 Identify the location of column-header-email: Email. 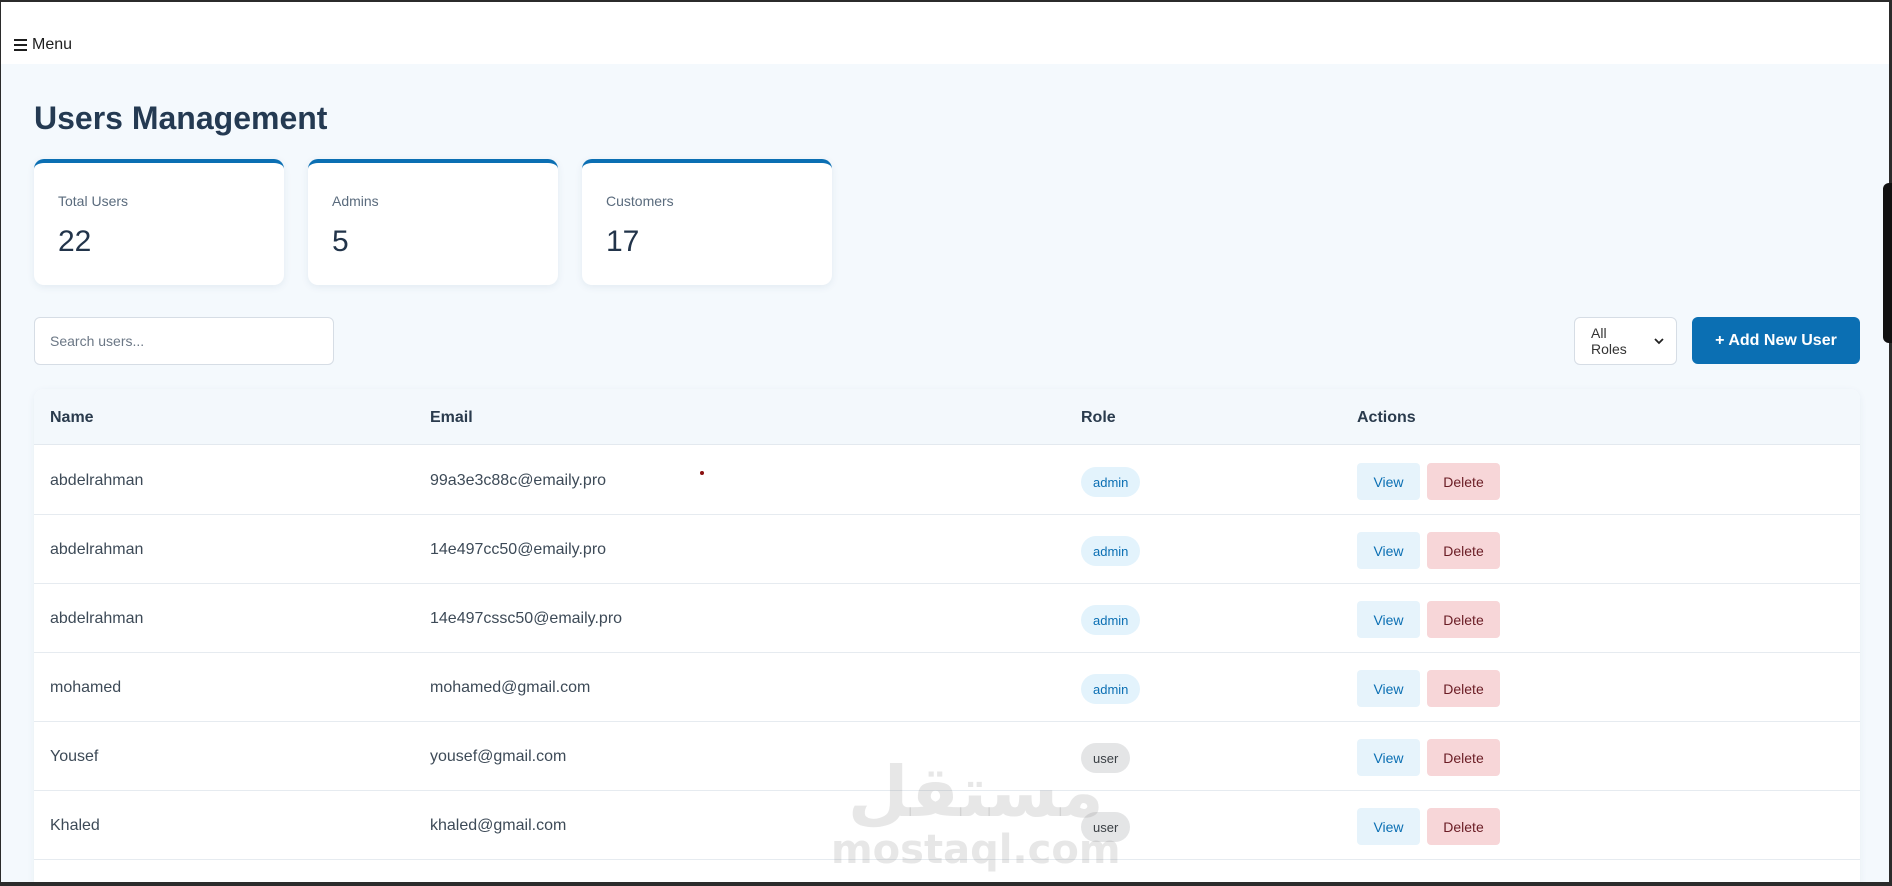
(451, 417).